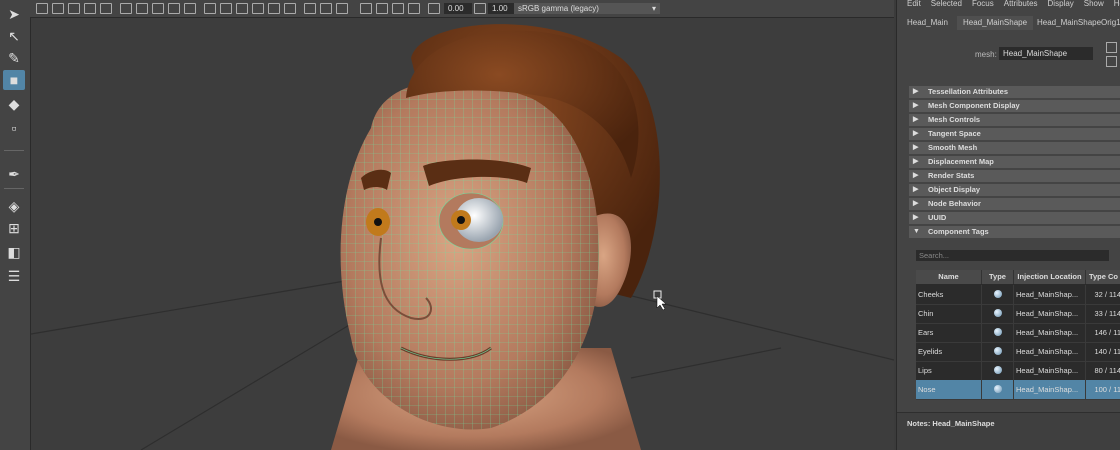  I want to click on menu-display: Display, so click(1061, 4).